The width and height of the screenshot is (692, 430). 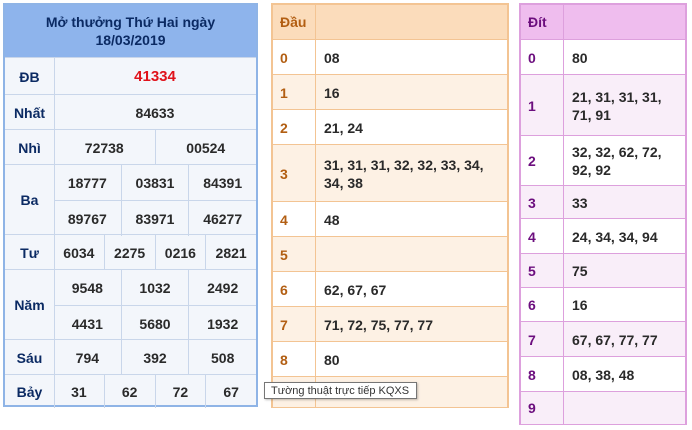 I want to click on table-row: 3 33, so click(x=603, y=202).